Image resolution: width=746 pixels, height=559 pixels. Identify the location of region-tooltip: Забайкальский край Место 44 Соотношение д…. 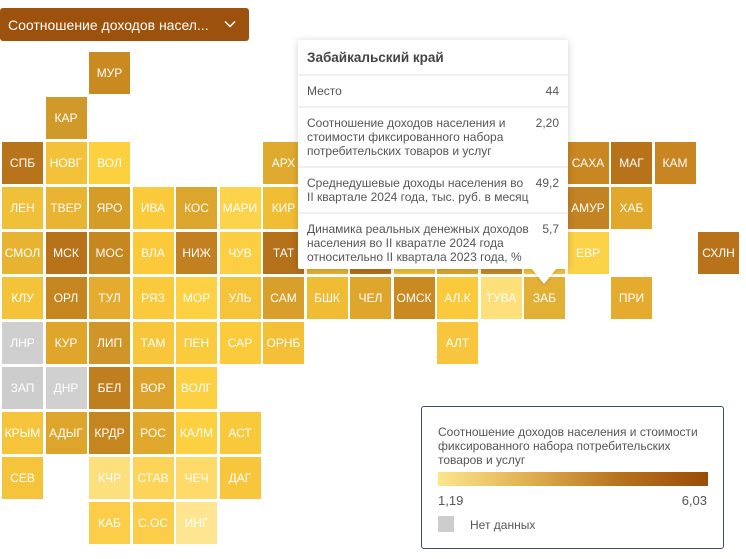
(433, 154).